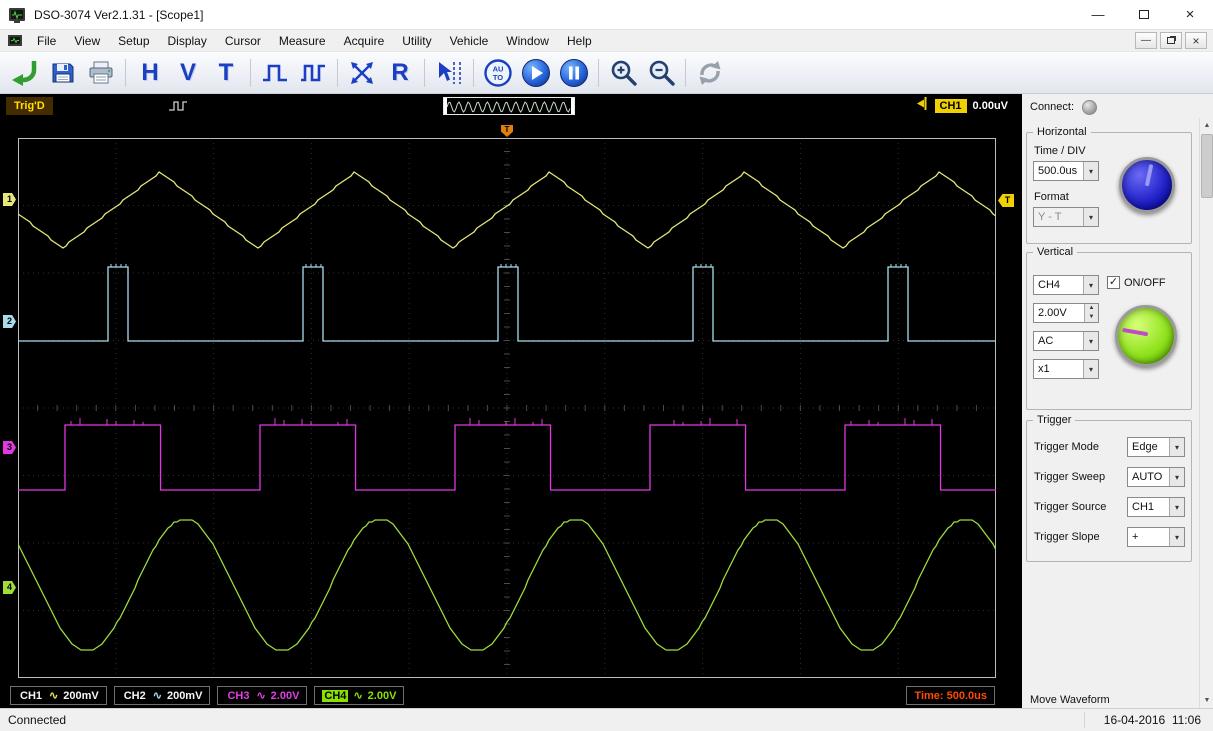 The height and width of the screenshot is (731, 1213). Describe the element at coordinates (1144, 14) in the screenshot. I see `maximize-button` at that location.